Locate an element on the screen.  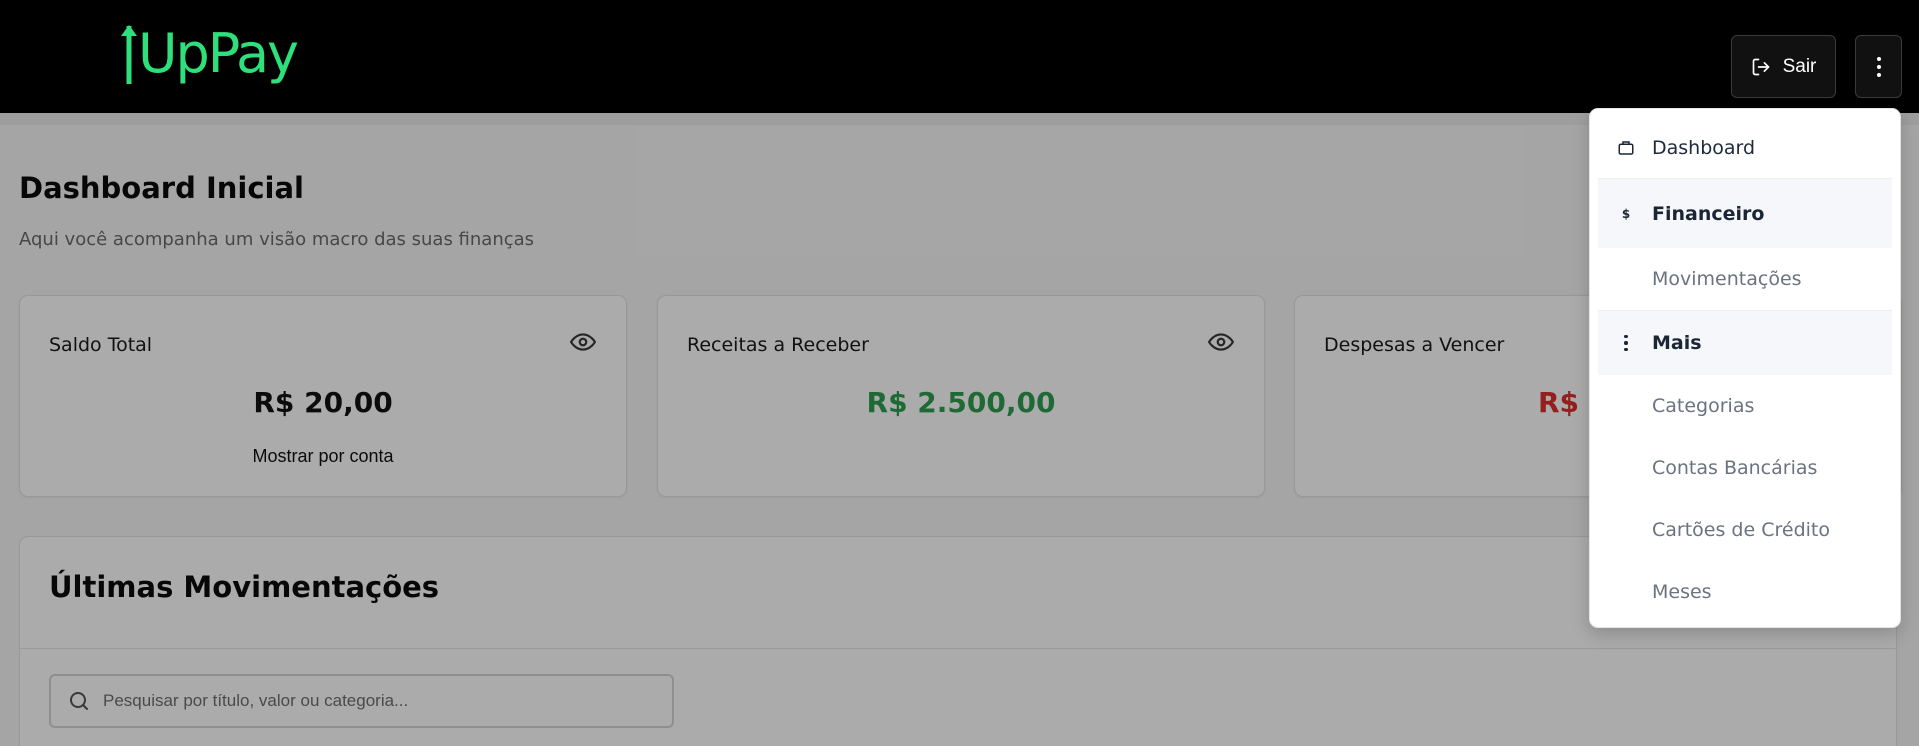
menu-section-financeiro: $ Financeiro is located at coordinates (1745, 213).